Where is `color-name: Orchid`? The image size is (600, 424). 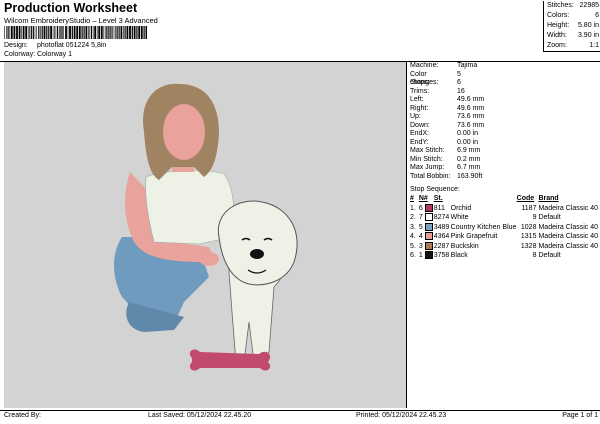 color-name: Orchid is located at coordinates (461, 208).